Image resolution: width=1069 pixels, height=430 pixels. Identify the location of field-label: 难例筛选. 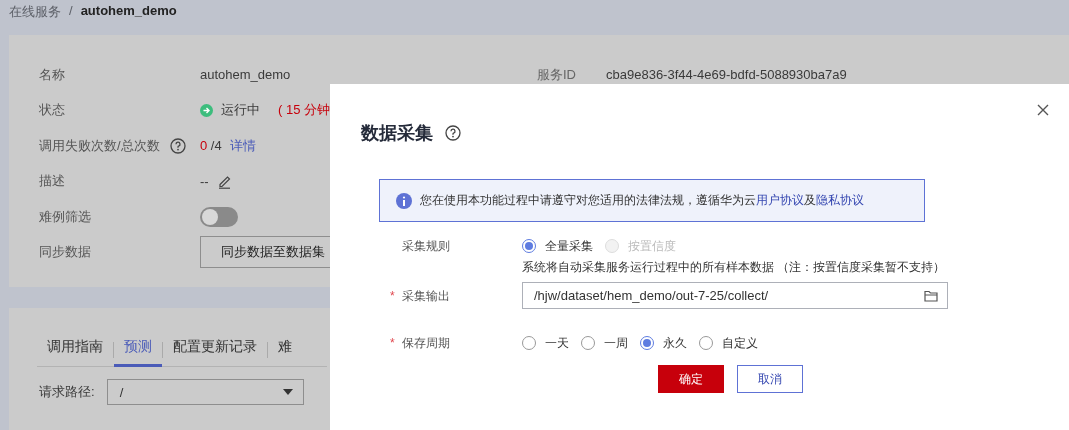
(65, 216).